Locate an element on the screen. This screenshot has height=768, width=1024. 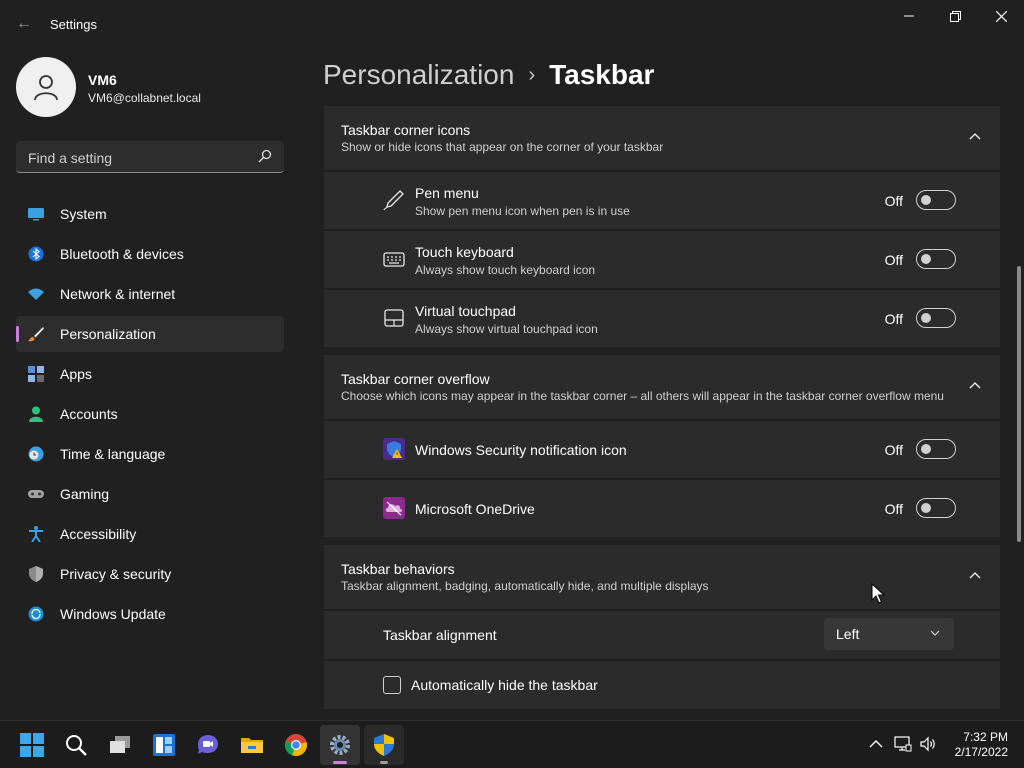
bluetooth-icon is located at coordinates (36, 254).